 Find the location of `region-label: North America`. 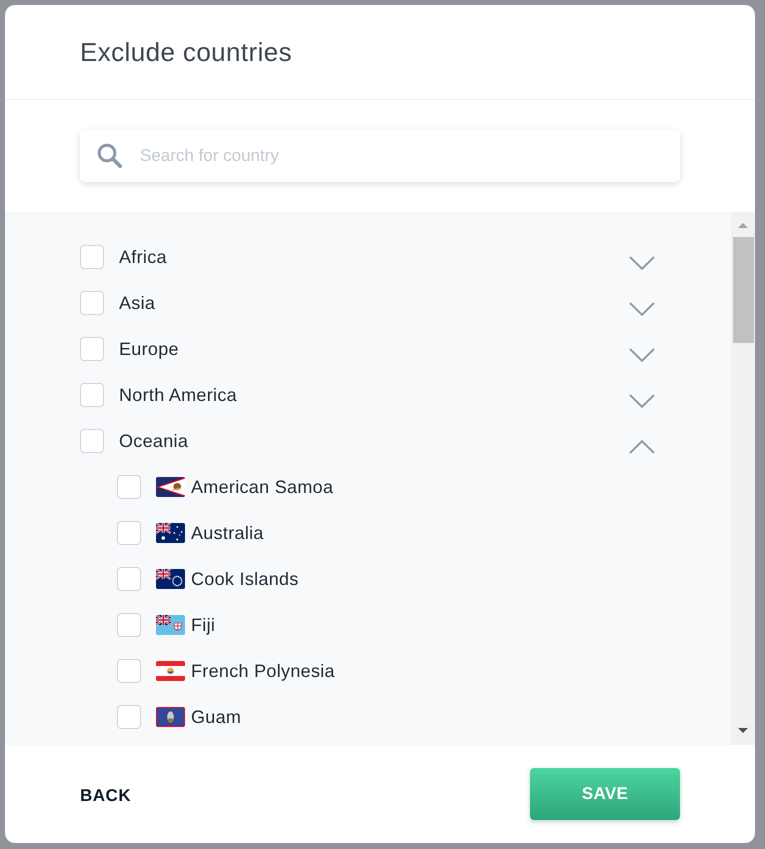

region-label: North America is located at coordinates (178, 395).